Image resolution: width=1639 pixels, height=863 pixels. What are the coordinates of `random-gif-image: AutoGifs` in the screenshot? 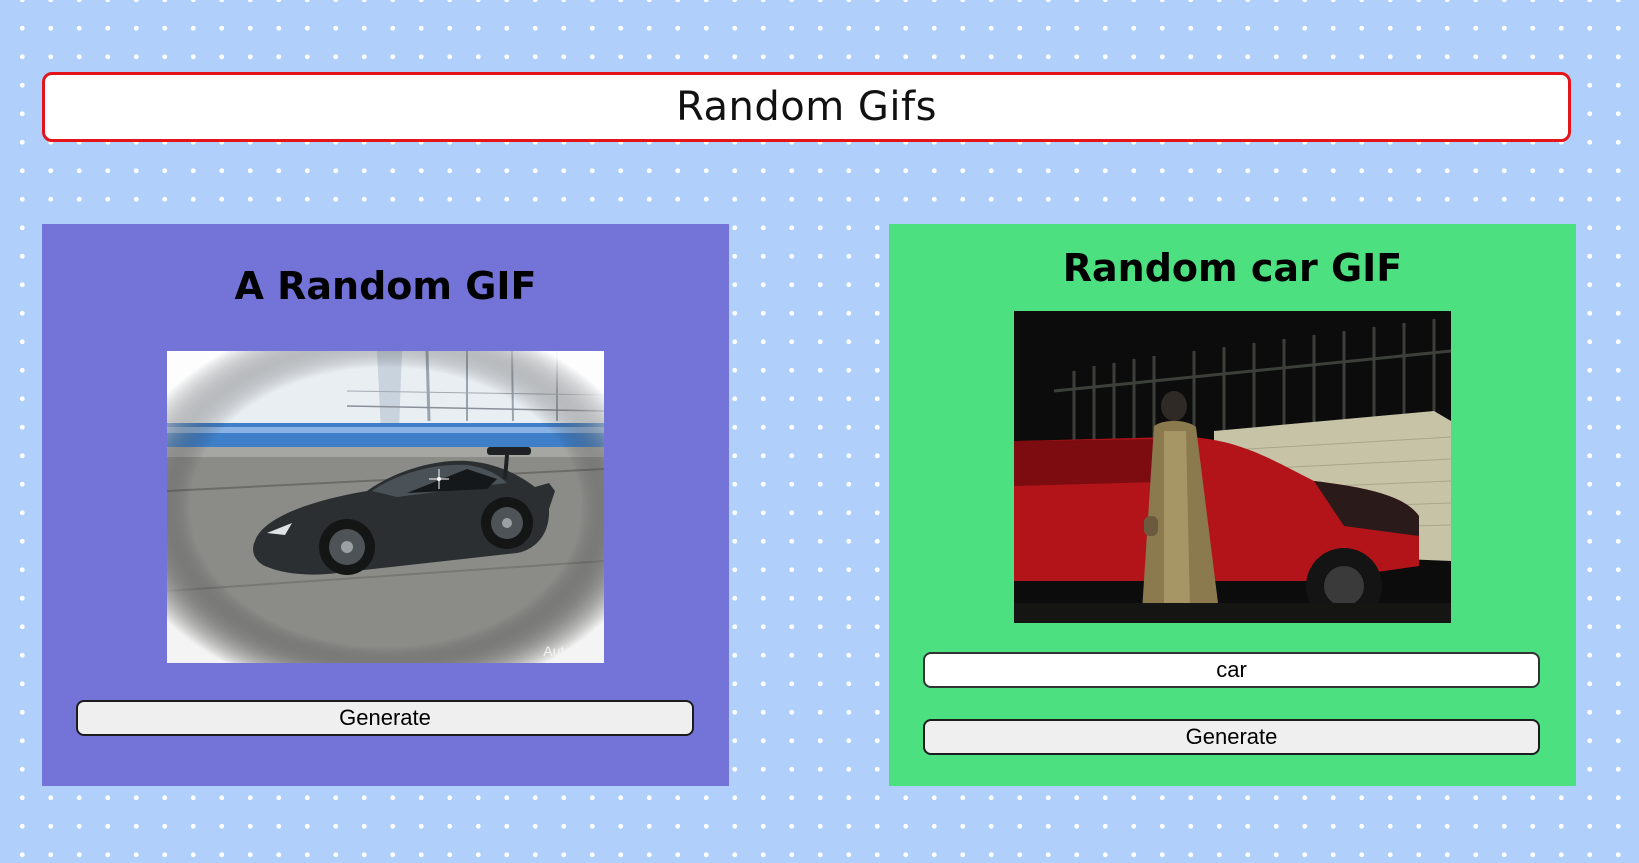 It's located at (385, 507).